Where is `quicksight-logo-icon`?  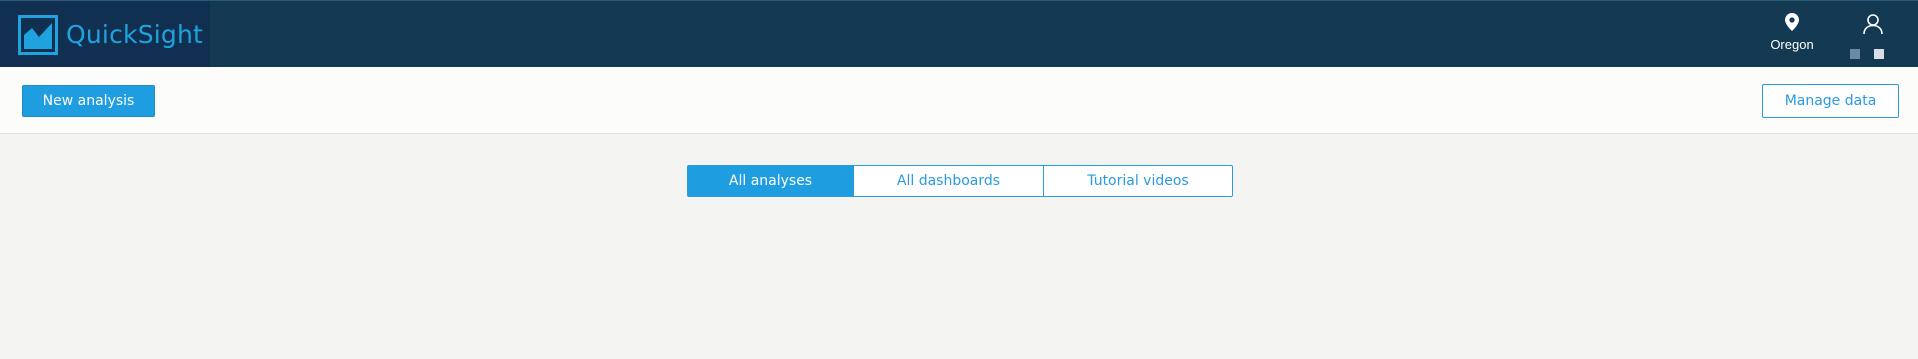 quicksight-logo-icon is located at coordinates (38, 34).